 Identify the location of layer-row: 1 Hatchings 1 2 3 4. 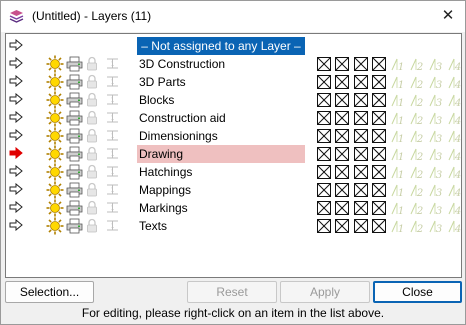
(233, 172).